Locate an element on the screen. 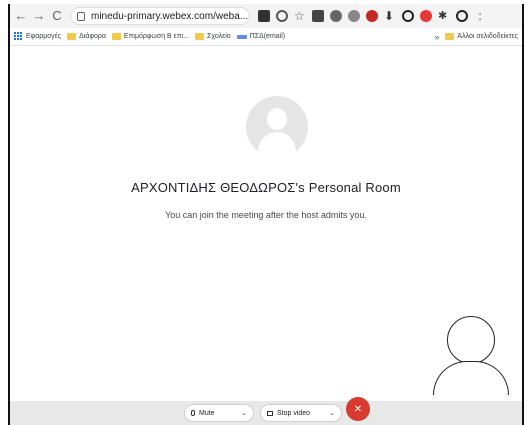 Image resolution: width=532 pixels, height=425 pixels. other-bookmarks: Άλλοι σελιδοδείκτες is located at coordinates (481, 36).